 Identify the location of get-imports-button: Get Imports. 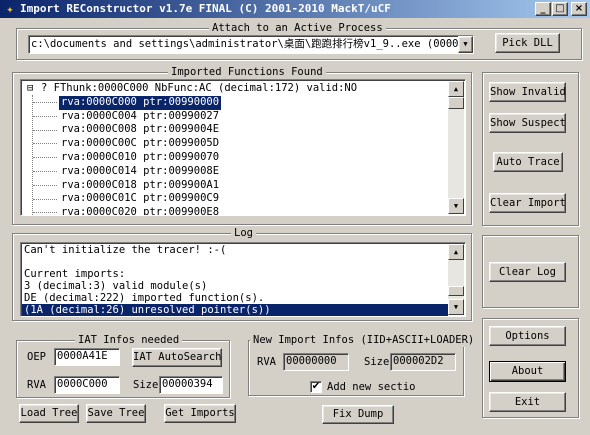
(200, 413).